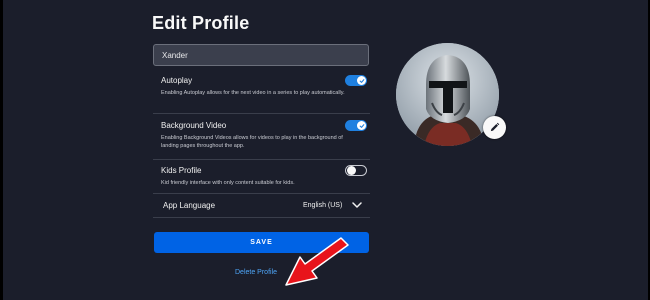 This screenshot has height=300, width=650. What do you see at coordinates (261, 55) in the screenshot?
I see `profile-name-input` at bounding box center [261, 55].